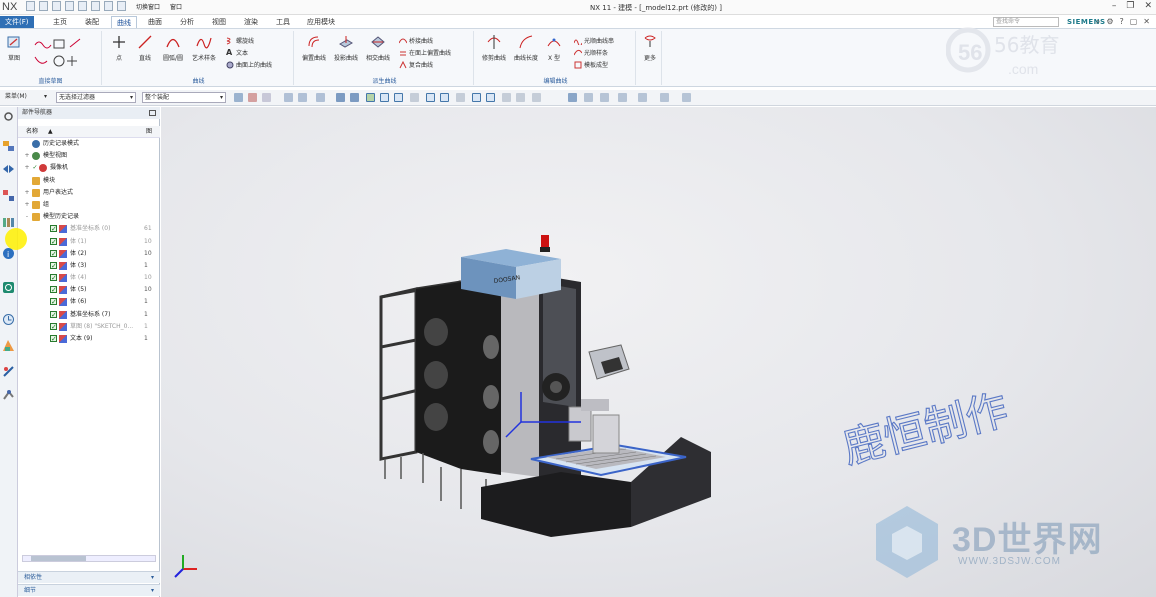 This screenshot has height=597, width=1156. Describe the element at coordinates (536, 97) in the screenshot. I see `snap-pole-icon` at that location.